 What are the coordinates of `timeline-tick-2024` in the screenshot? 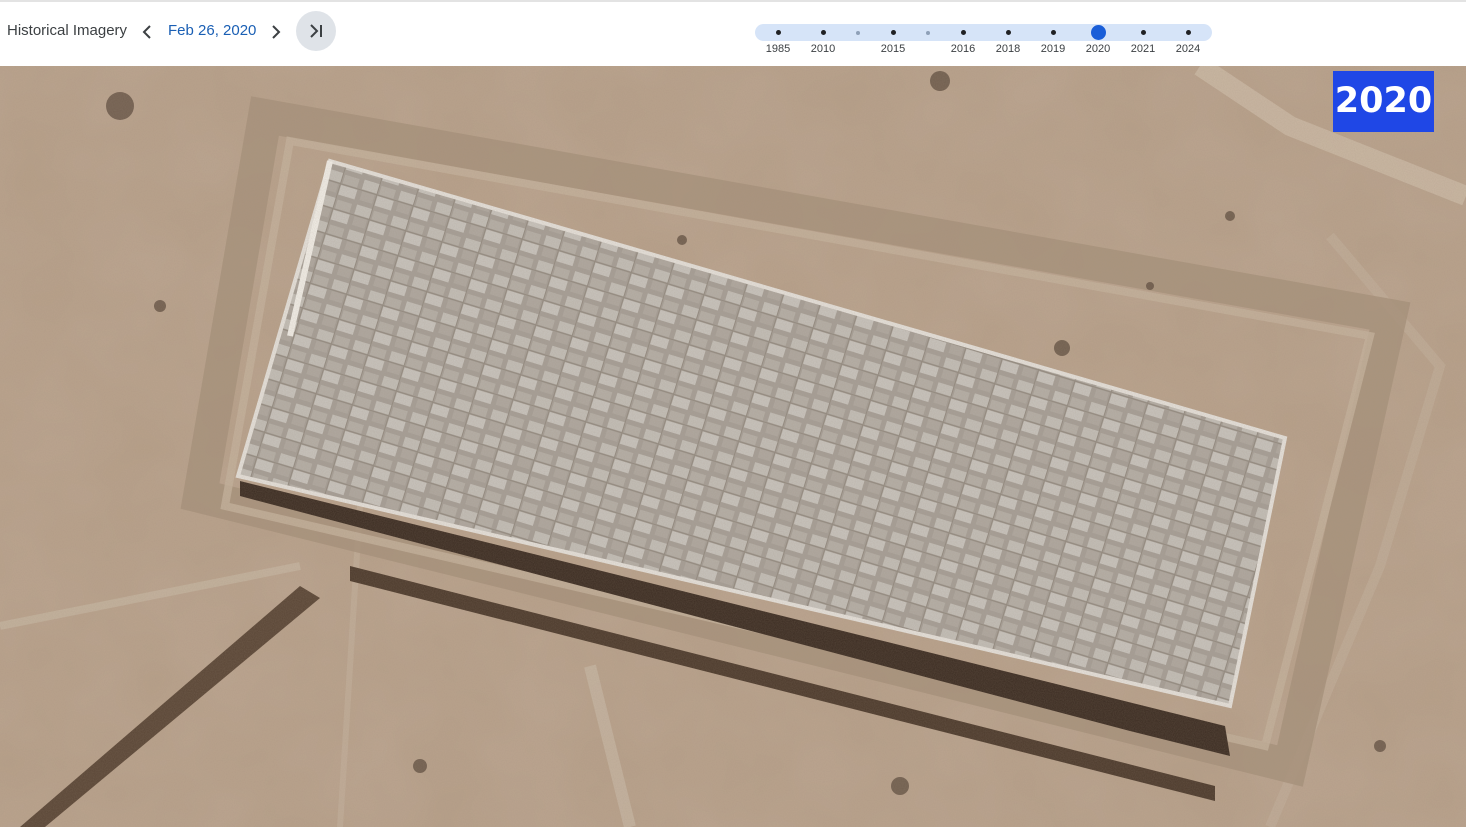 It's located at (1188, 32).